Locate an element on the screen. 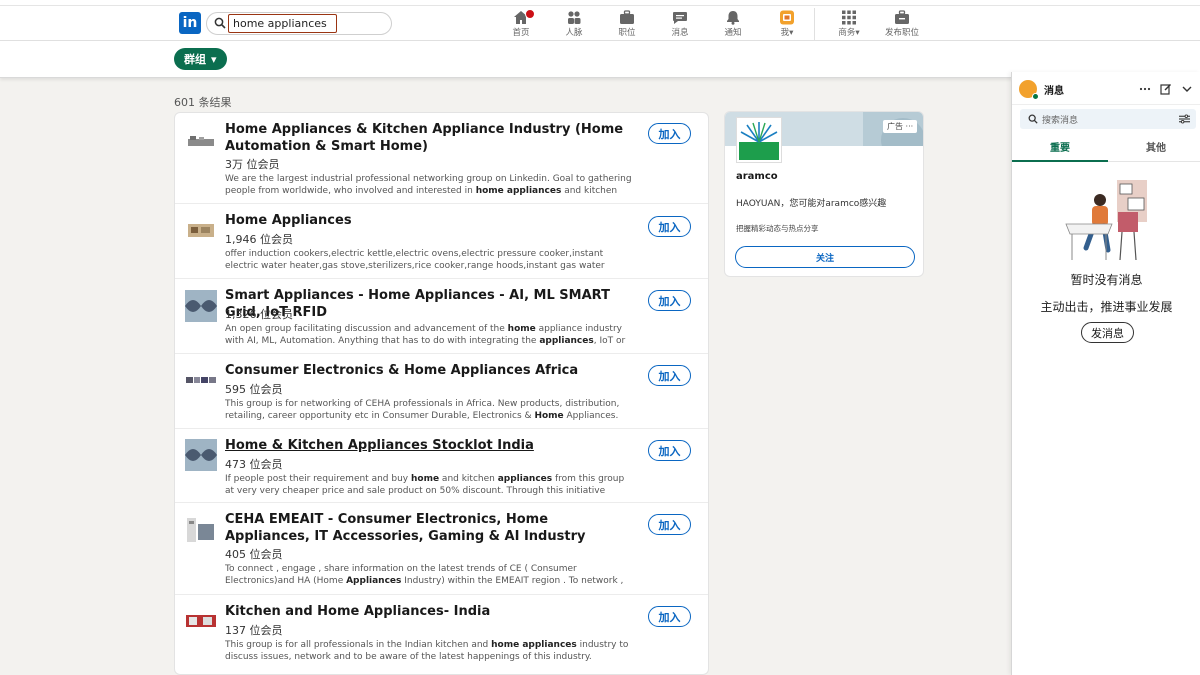 The image size is (1200, 675). nav-me: 我▾ is located at coordinates (787, 25).